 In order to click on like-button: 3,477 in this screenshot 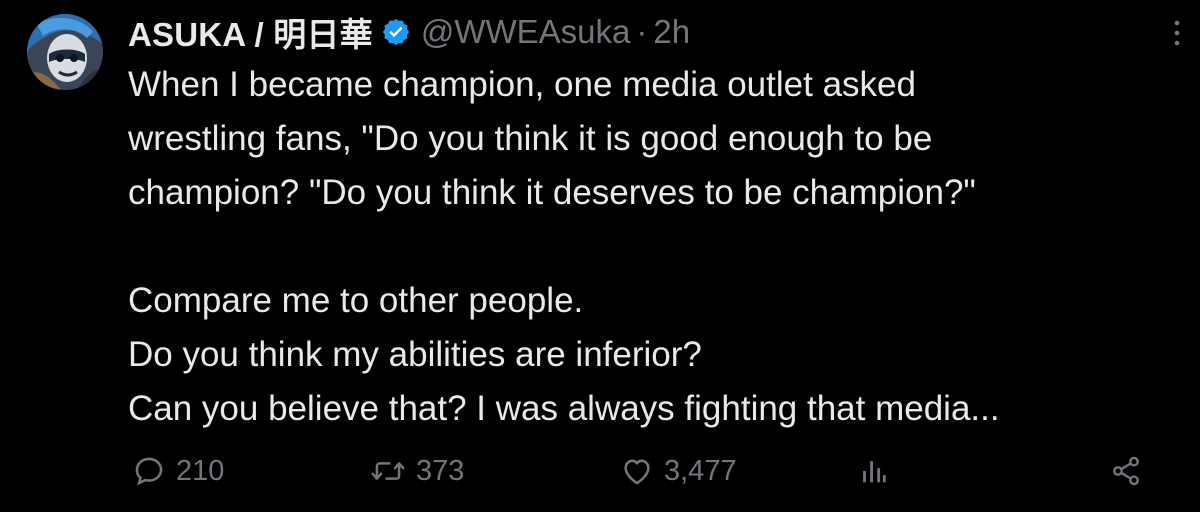, I will do `click(678, 471)`.